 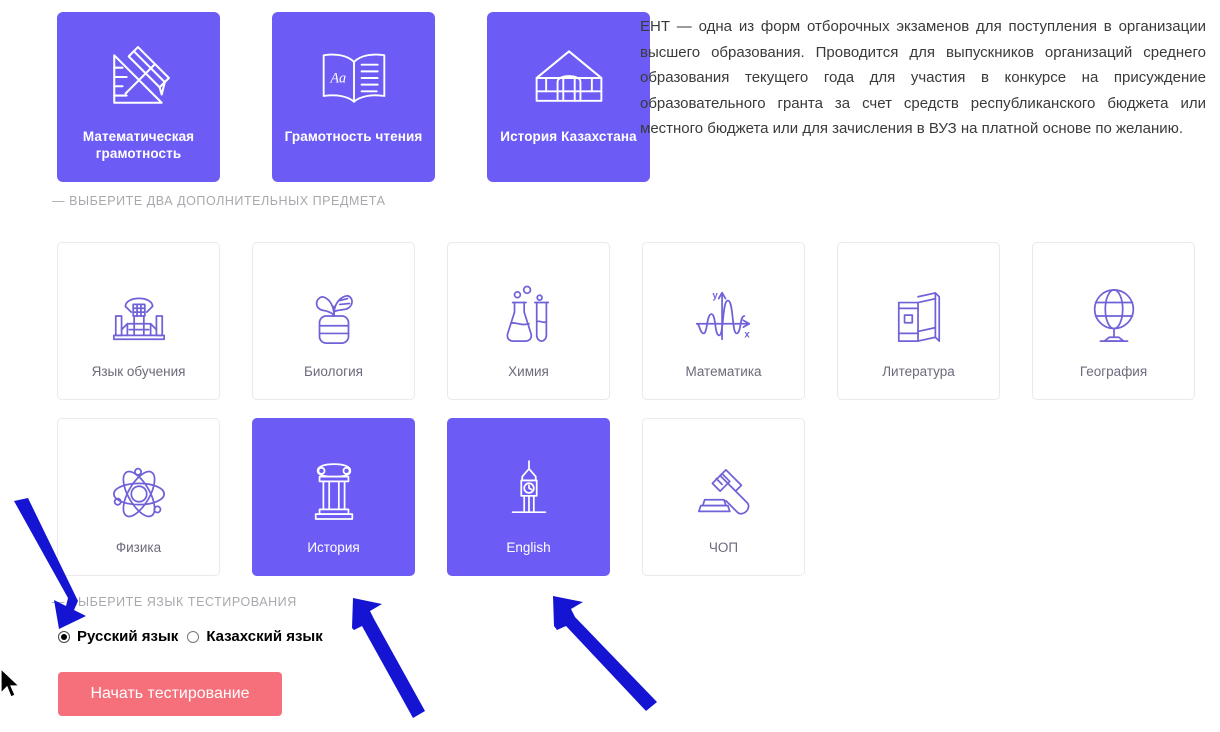 What do you see at coordinates (605, 653) in the screenshot?
I see `arrow-to-english-card` at bounding box center [605, 653].